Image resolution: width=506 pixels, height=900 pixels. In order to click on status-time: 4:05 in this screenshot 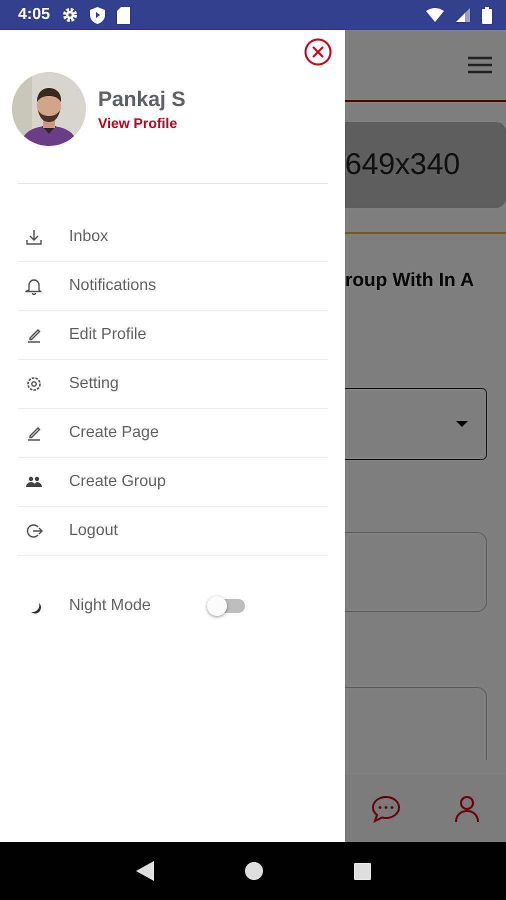, I will do `click(34, 15)`.